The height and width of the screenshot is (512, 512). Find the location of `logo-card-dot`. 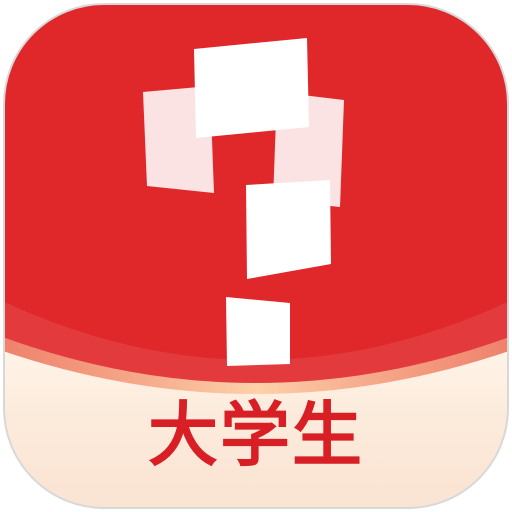

logo-card-dot is located at coordinates (258, 331).